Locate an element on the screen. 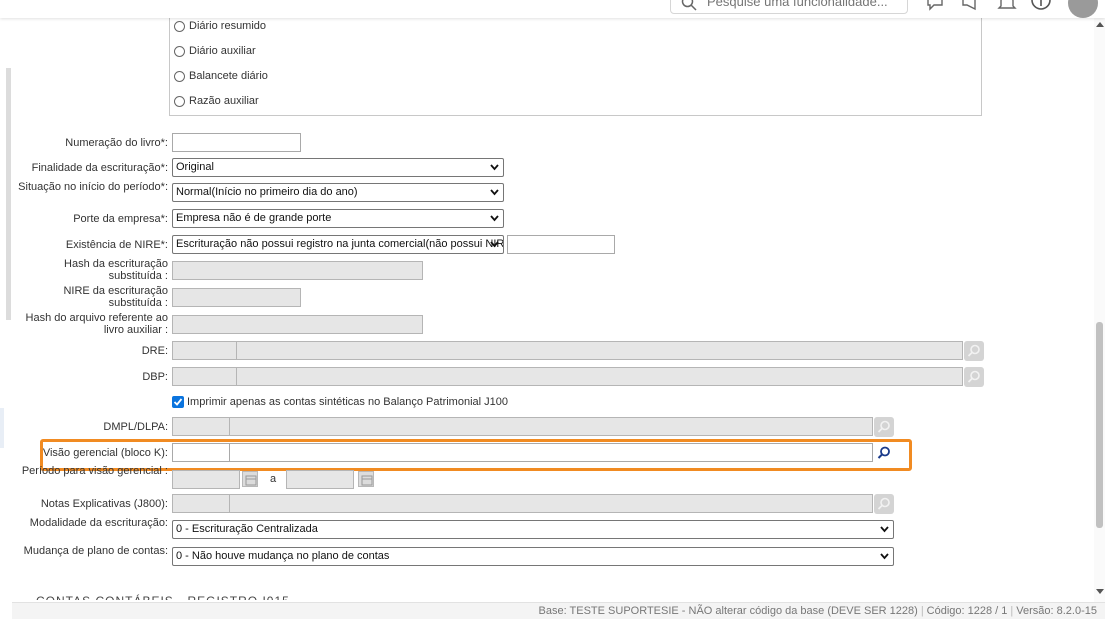 The width and height of the screenshot is (1105, 620). dre-code-input is located at coordinates (204, 350).